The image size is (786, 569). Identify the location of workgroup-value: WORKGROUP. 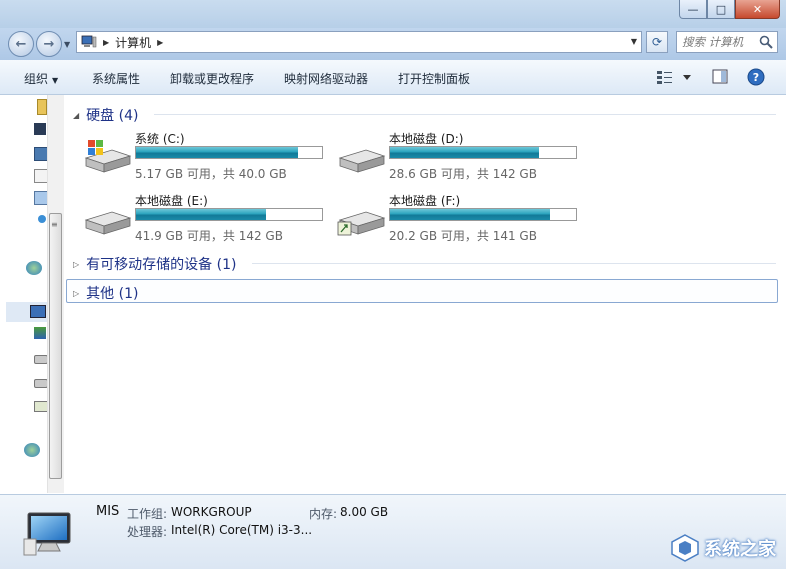
(211, 512).